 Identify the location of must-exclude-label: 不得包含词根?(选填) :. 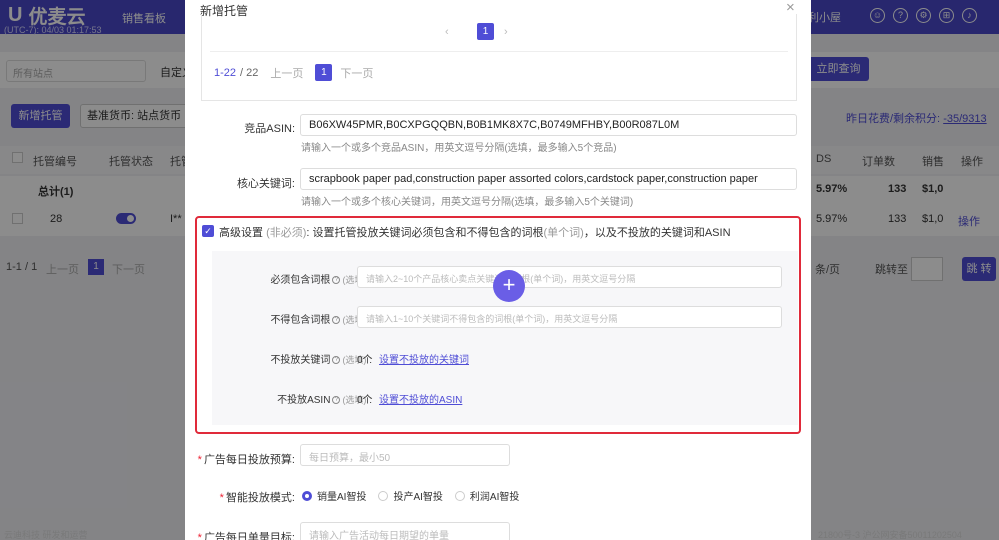
(302, 318).